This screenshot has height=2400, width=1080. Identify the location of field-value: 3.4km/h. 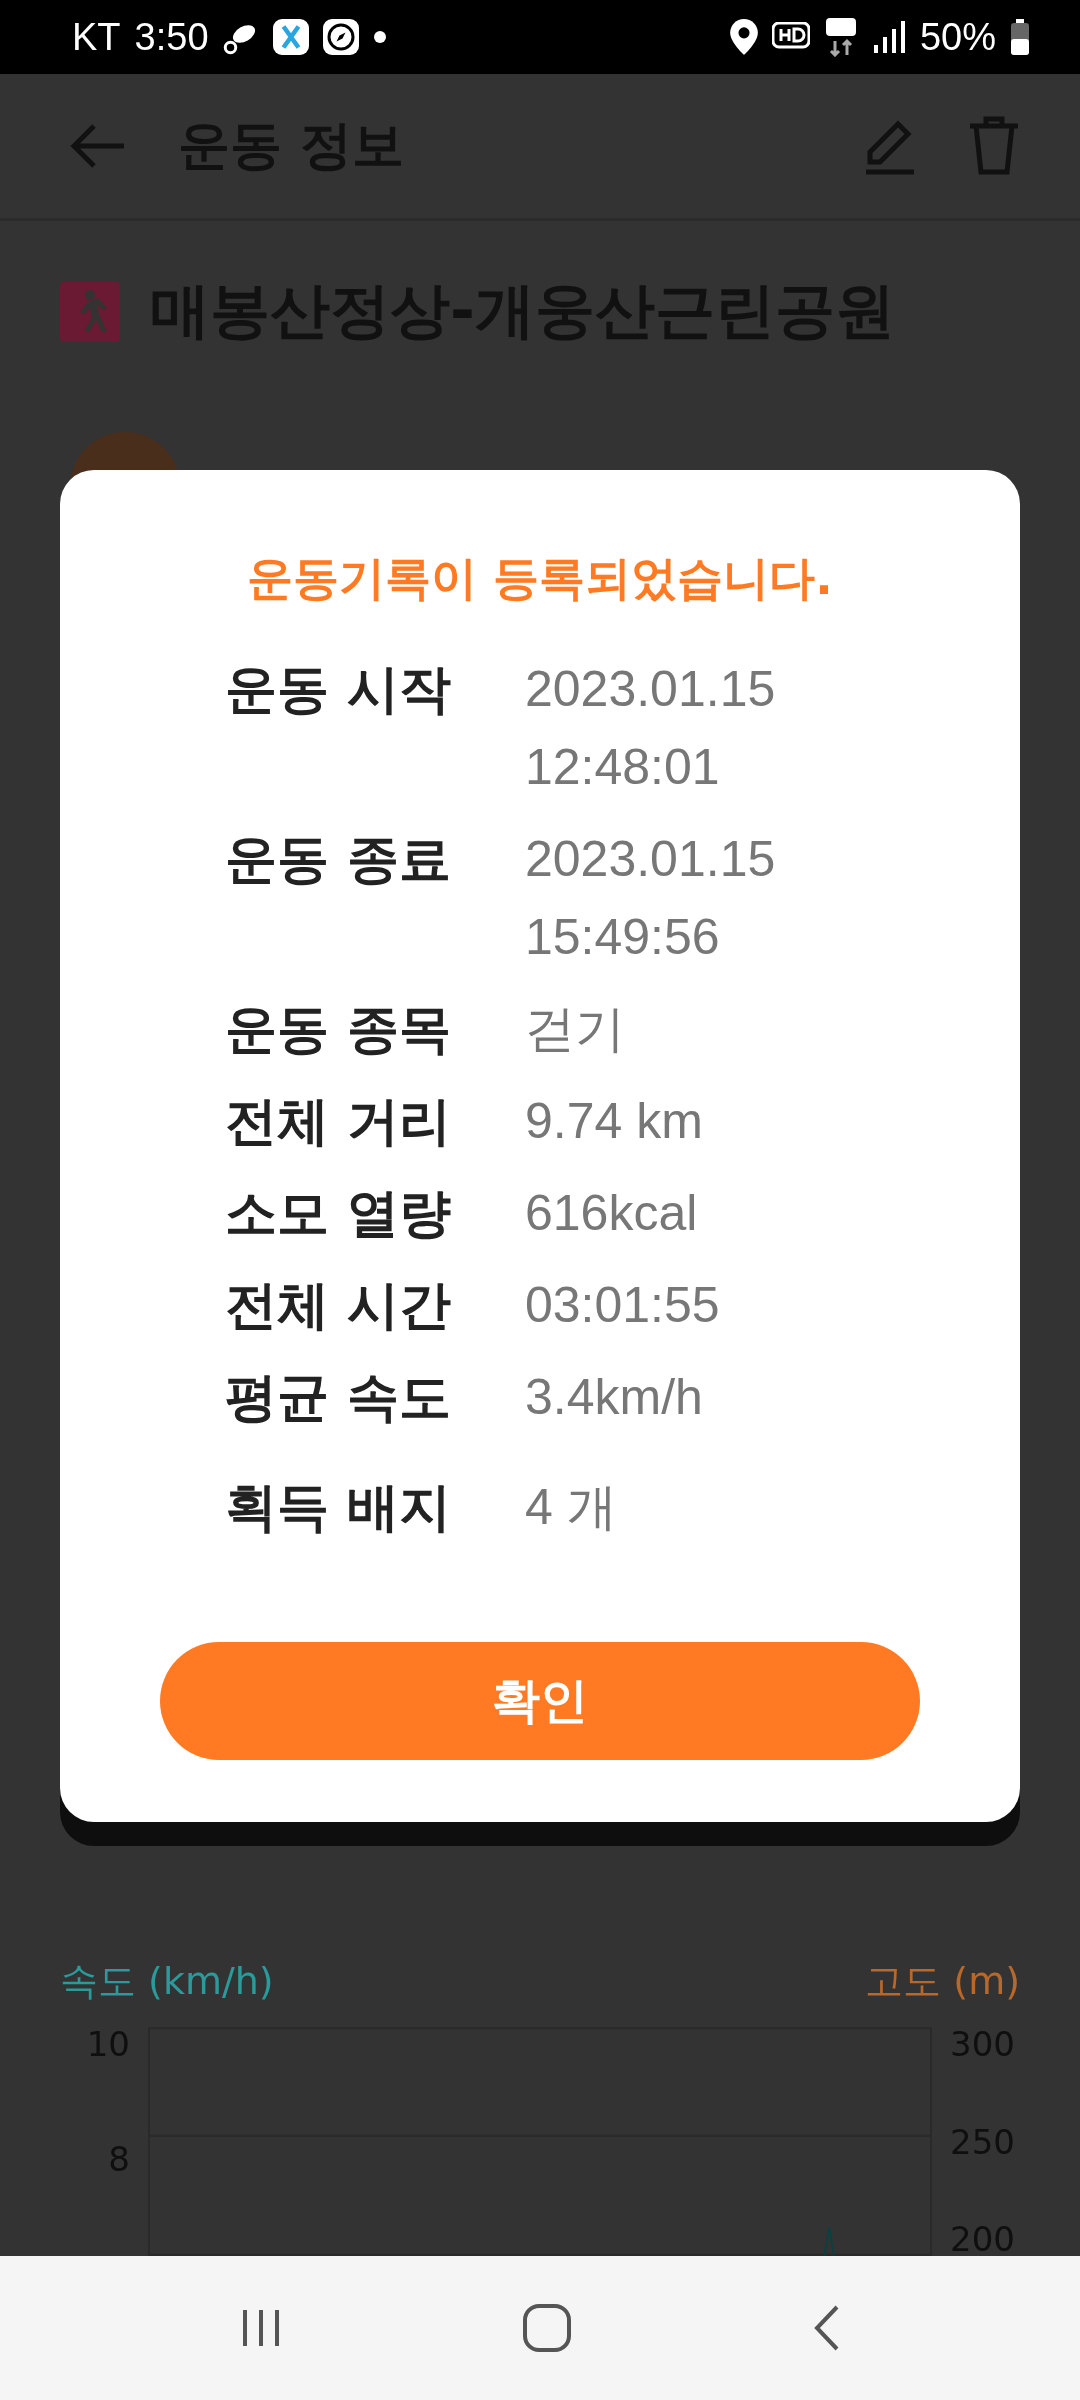
(614, 1397).